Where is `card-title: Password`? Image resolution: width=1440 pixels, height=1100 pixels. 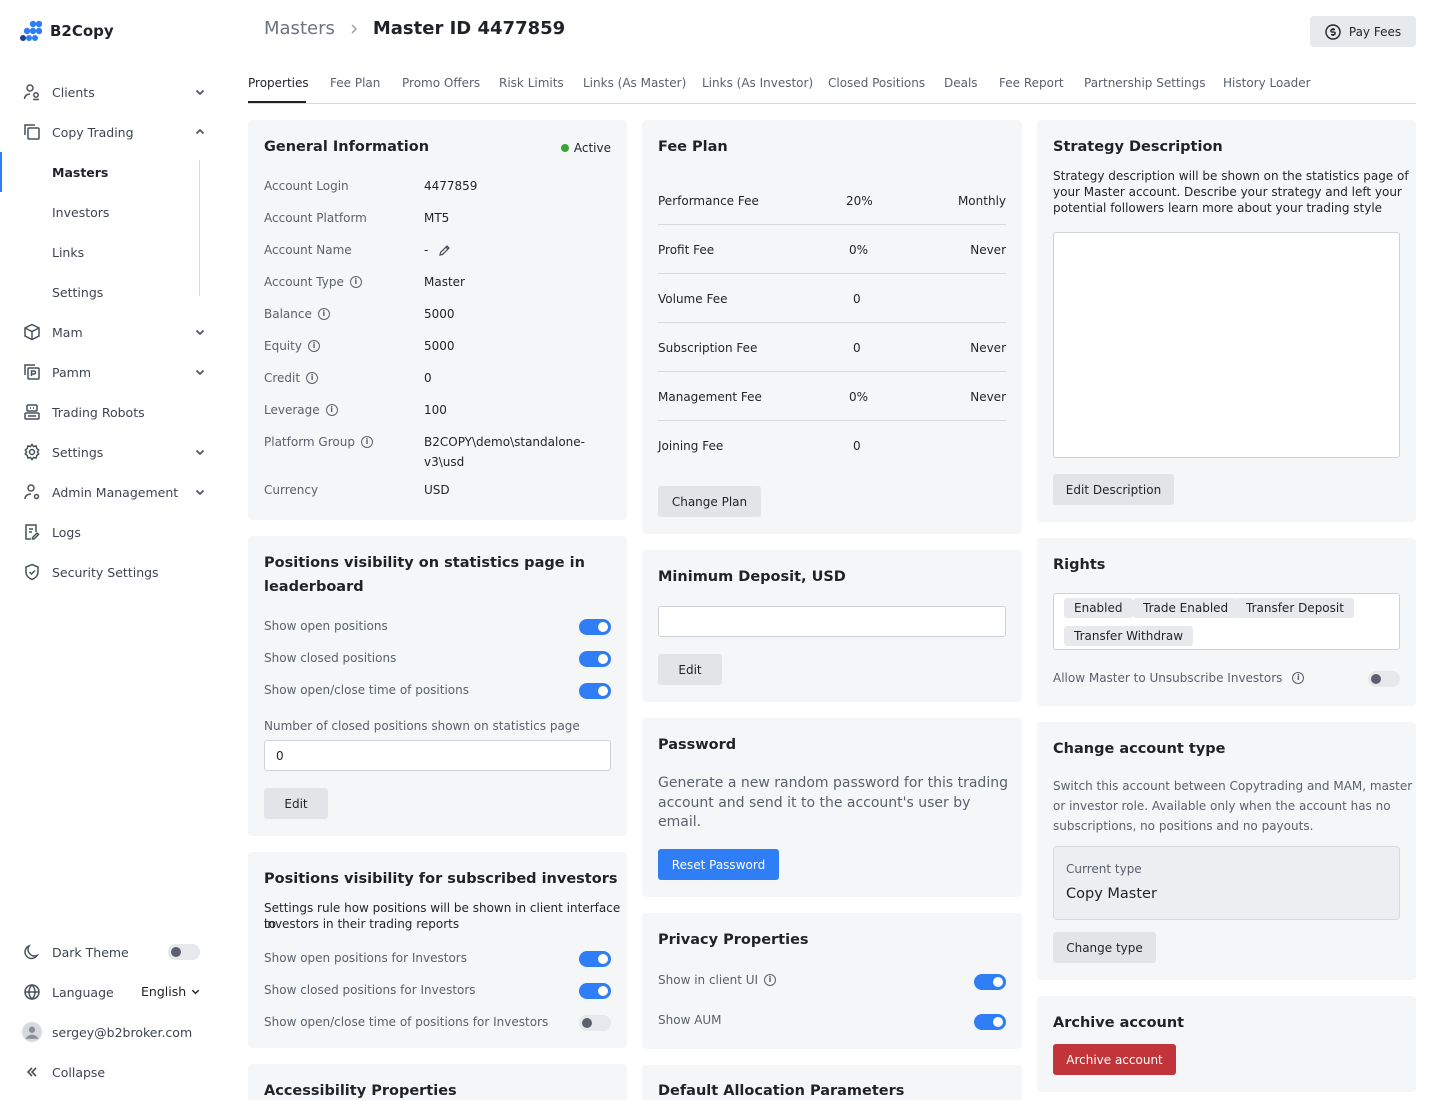
card-title: Password is located at coordinates (697, 745).